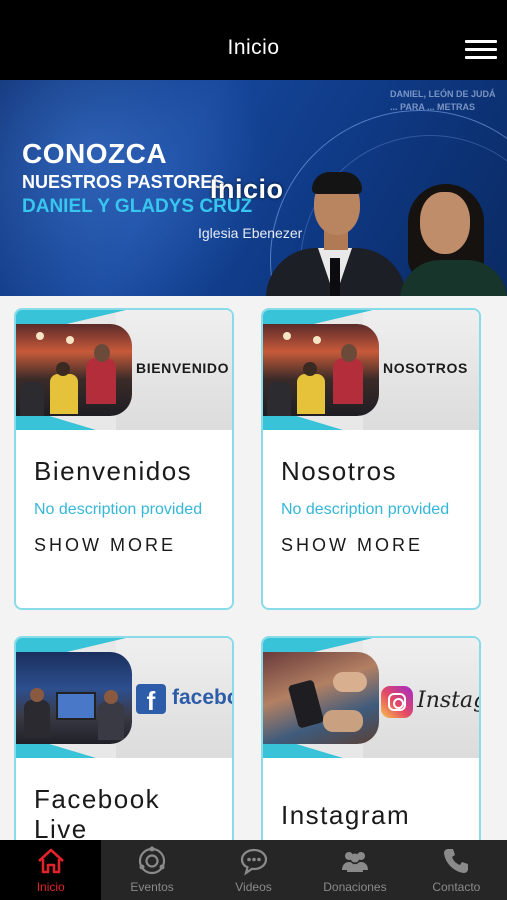 This screenshot has width=507, height=900. I want to click on card-image-label: NOSOTROS, so click(425, 368).